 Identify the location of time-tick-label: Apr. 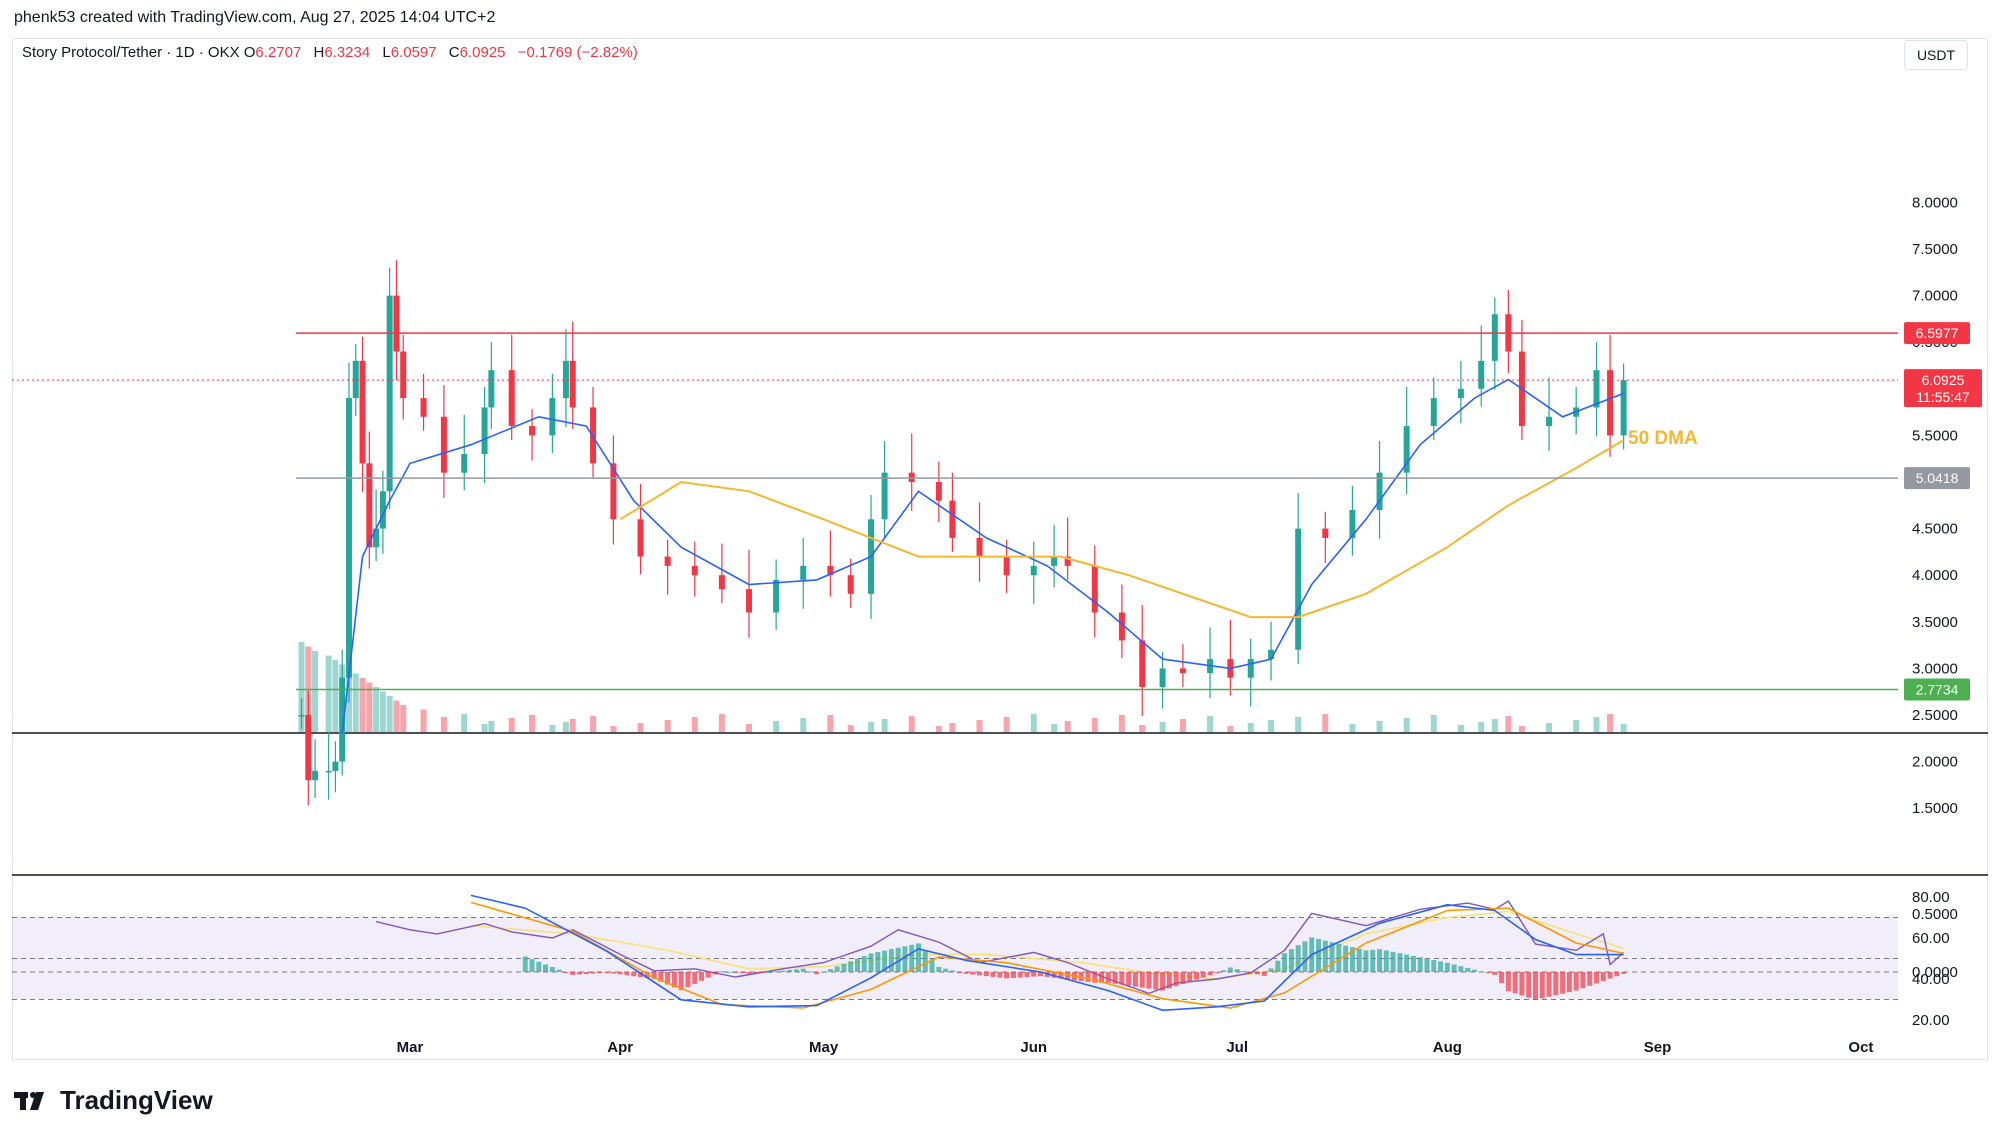
(620, 1047).